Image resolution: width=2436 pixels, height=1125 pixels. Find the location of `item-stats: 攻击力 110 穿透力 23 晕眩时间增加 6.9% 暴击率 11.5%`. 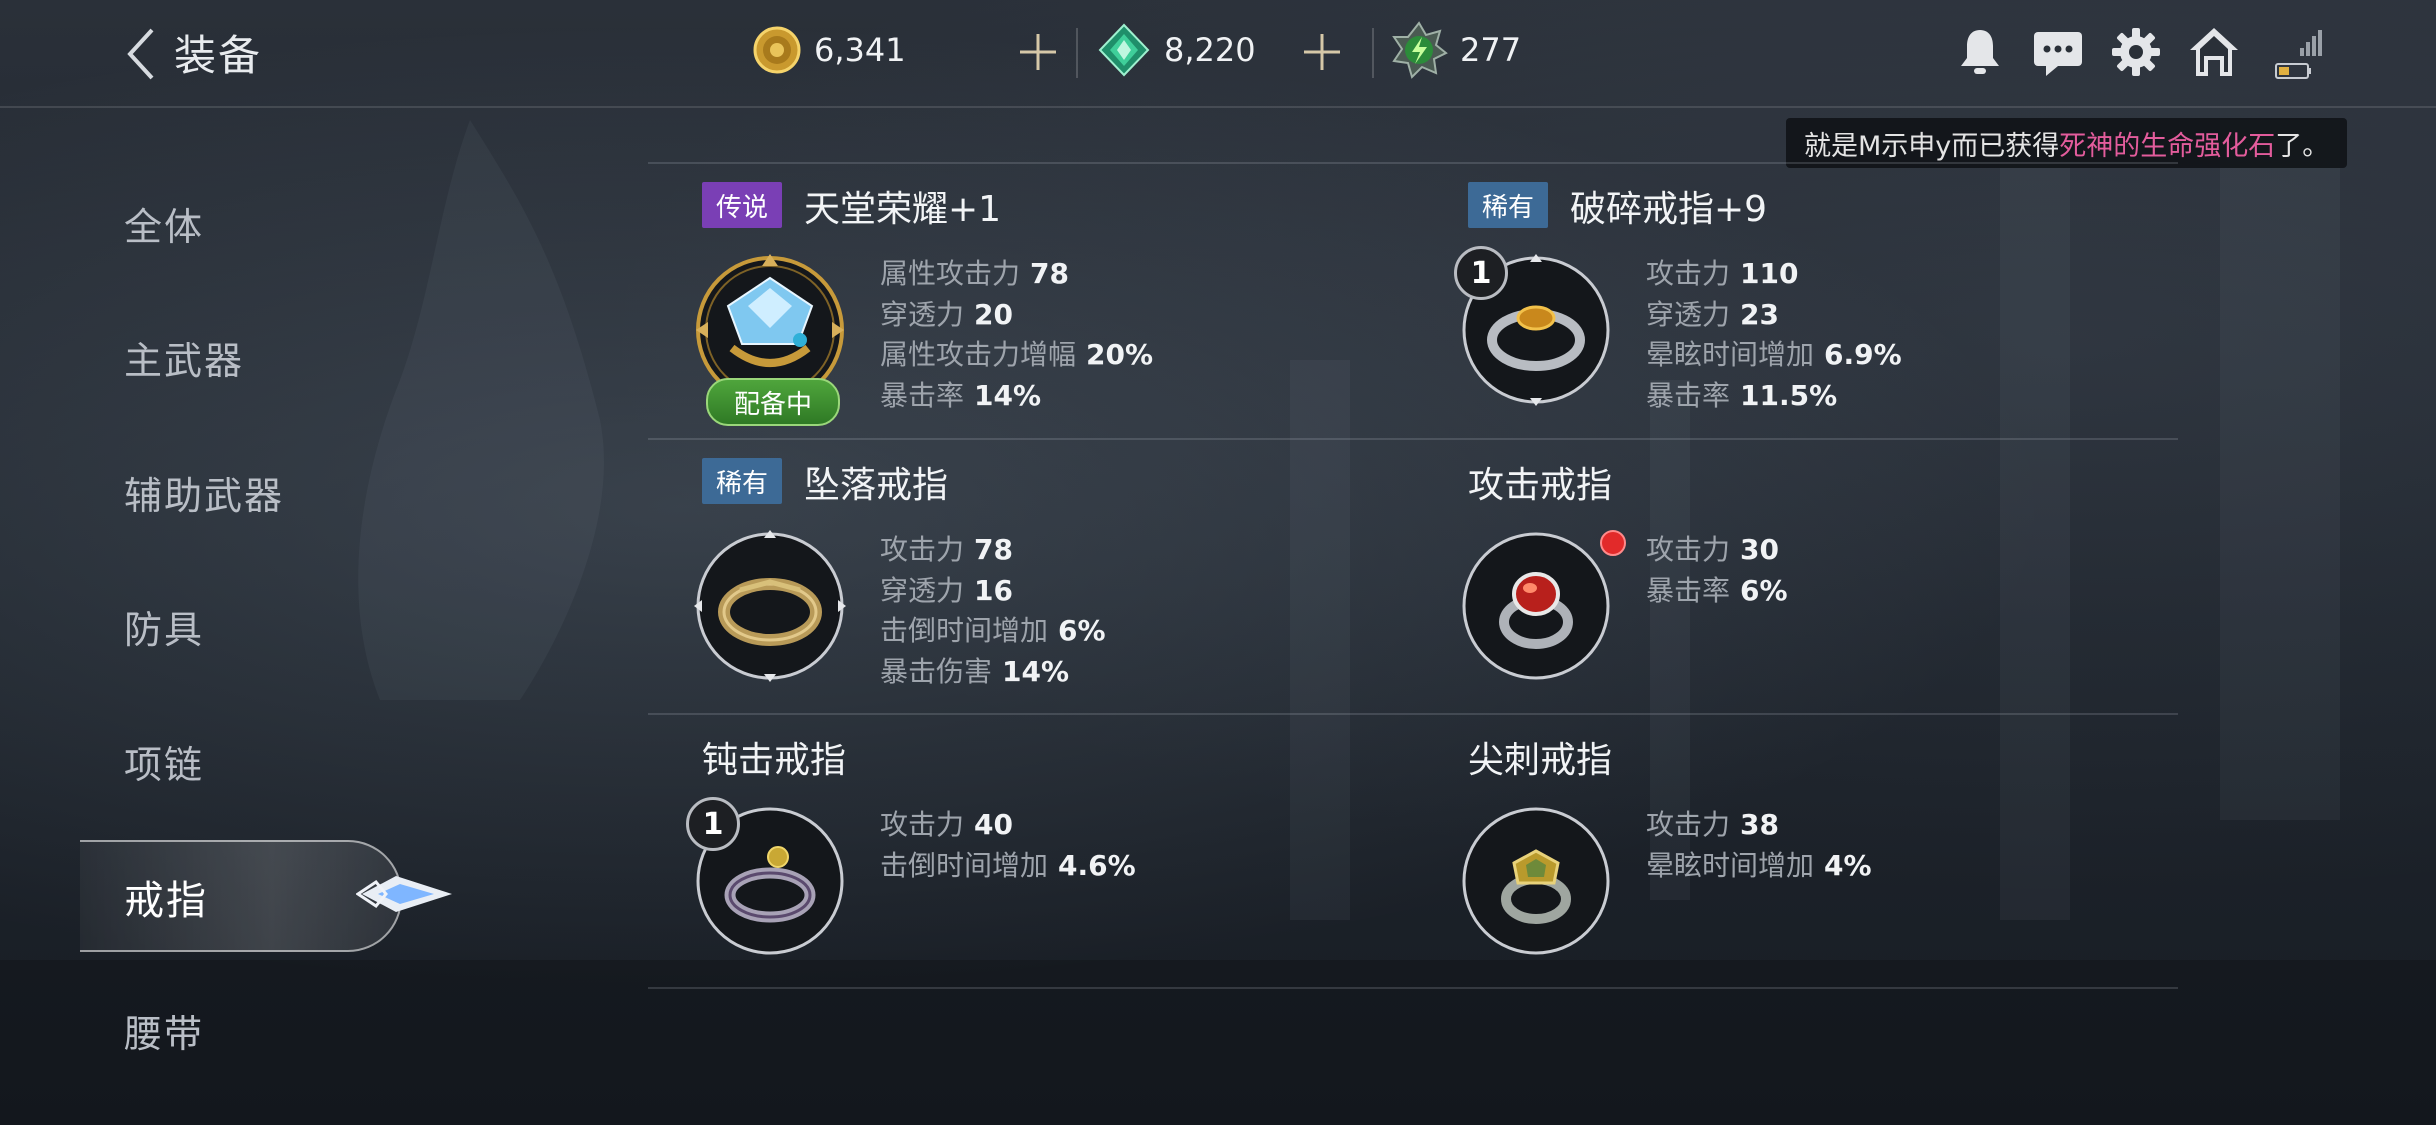

item-stats: 攻击力 110 穿透力 23 晕眩时间增加 6.9% 暴击率 11.5% is located at coordinates (1774, 335).